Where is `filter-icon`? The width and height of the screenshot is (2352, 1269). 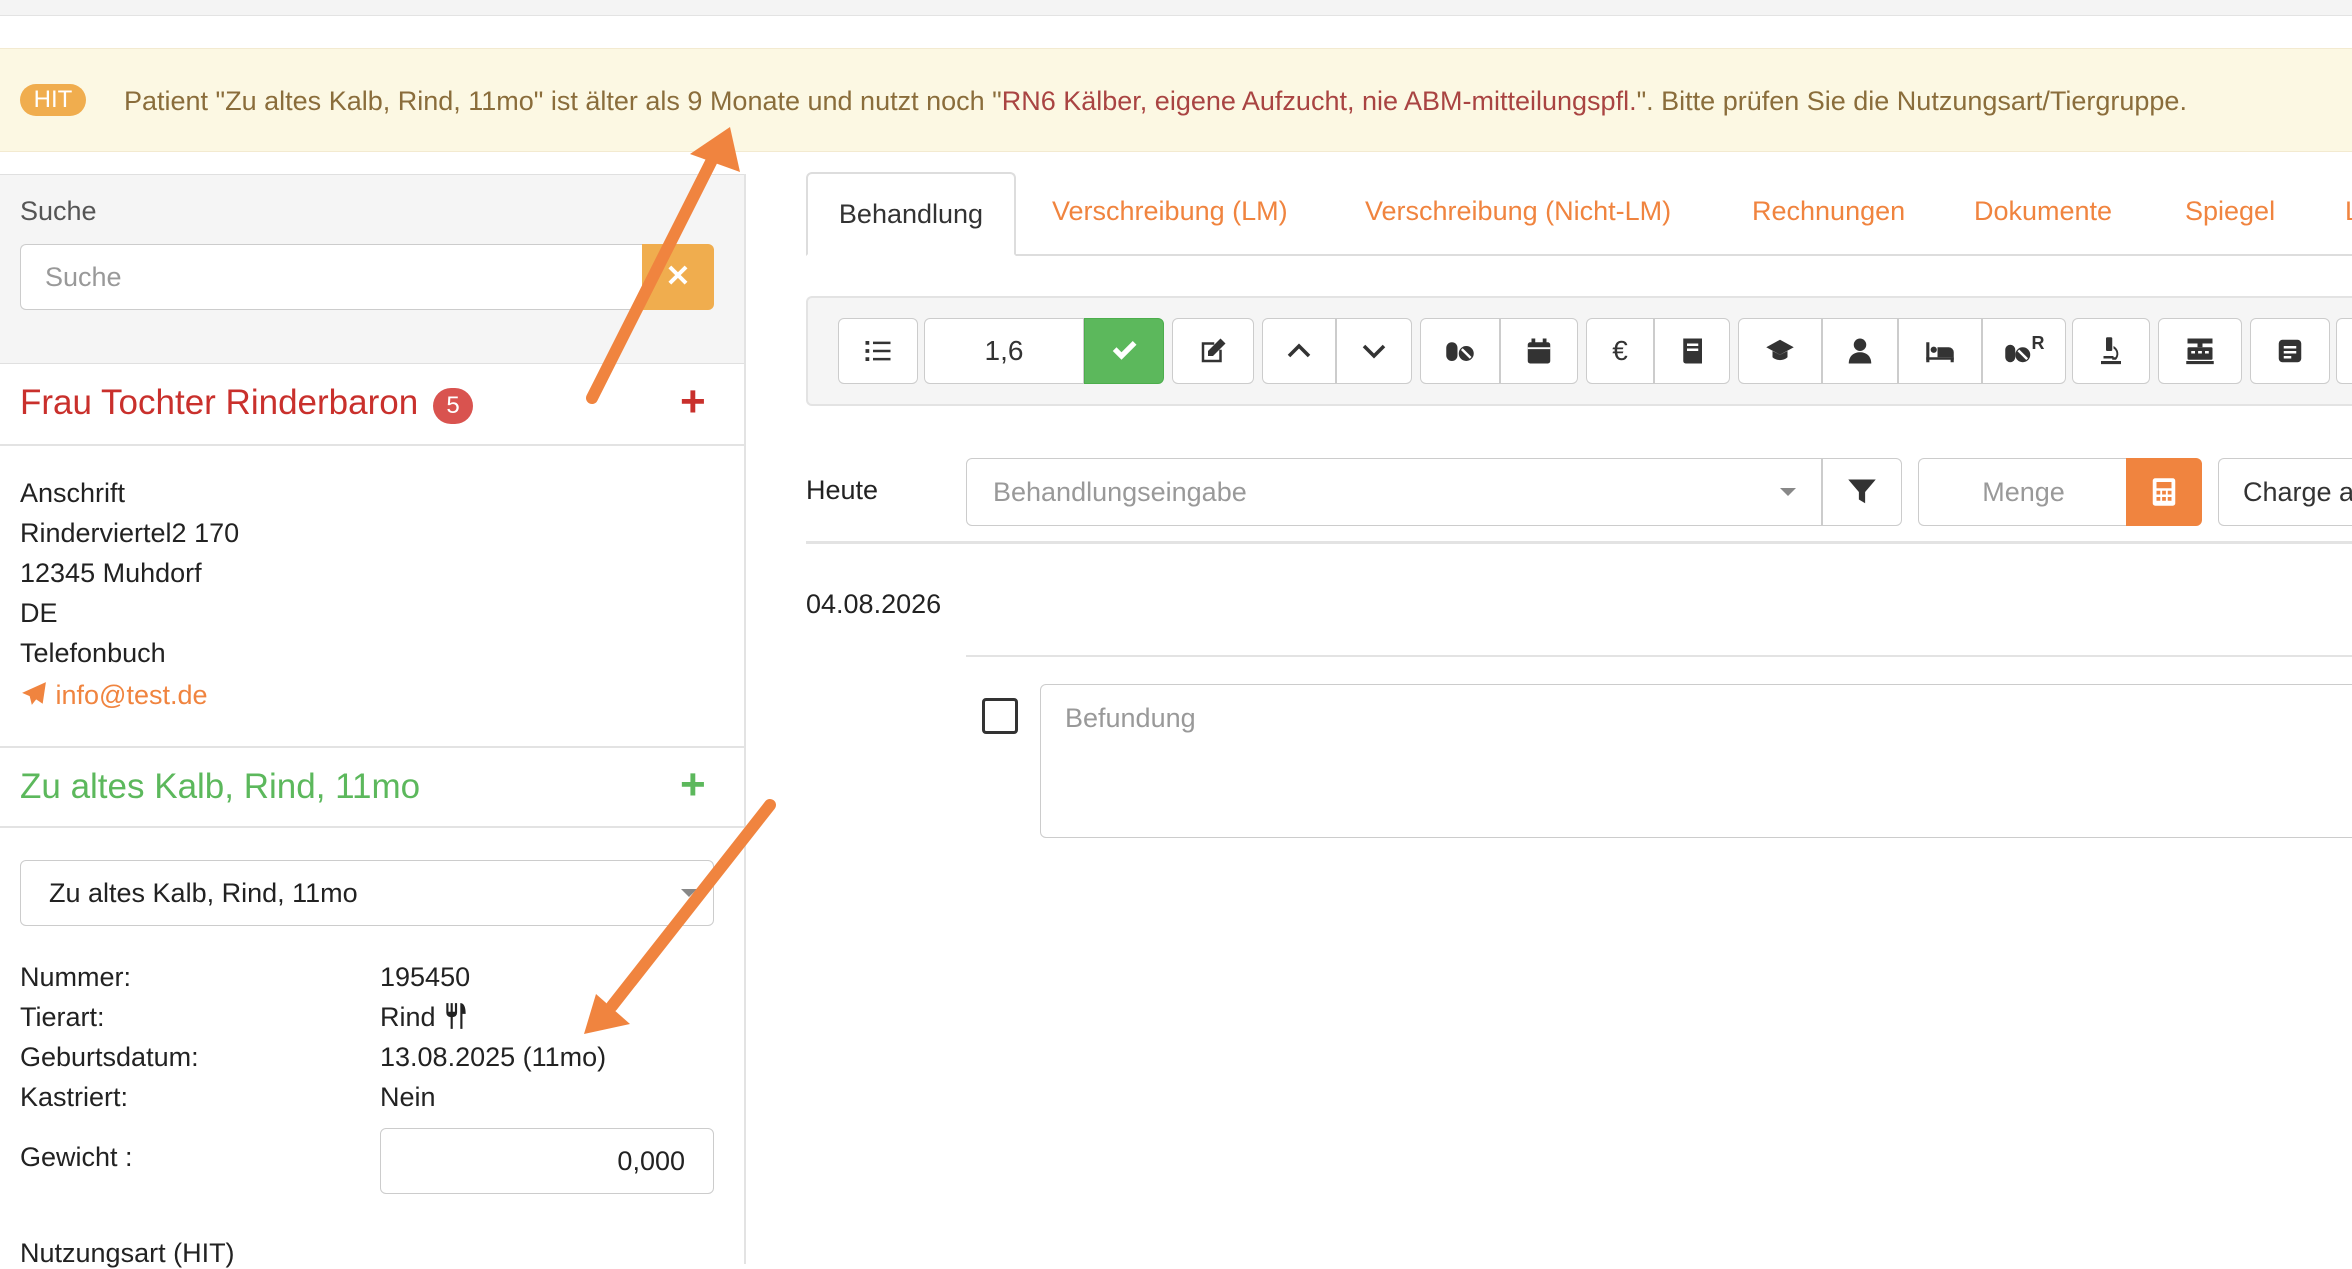
filter-icon is located at coordinates (1862, 491).